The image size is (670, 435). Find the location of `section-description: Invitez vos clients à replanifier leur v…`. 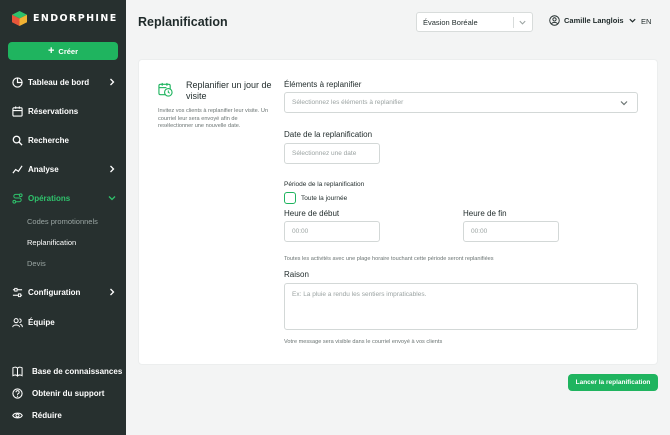

section-description: Invitez vos clients à replanifier leur v… is located at coordinates (213, 118).